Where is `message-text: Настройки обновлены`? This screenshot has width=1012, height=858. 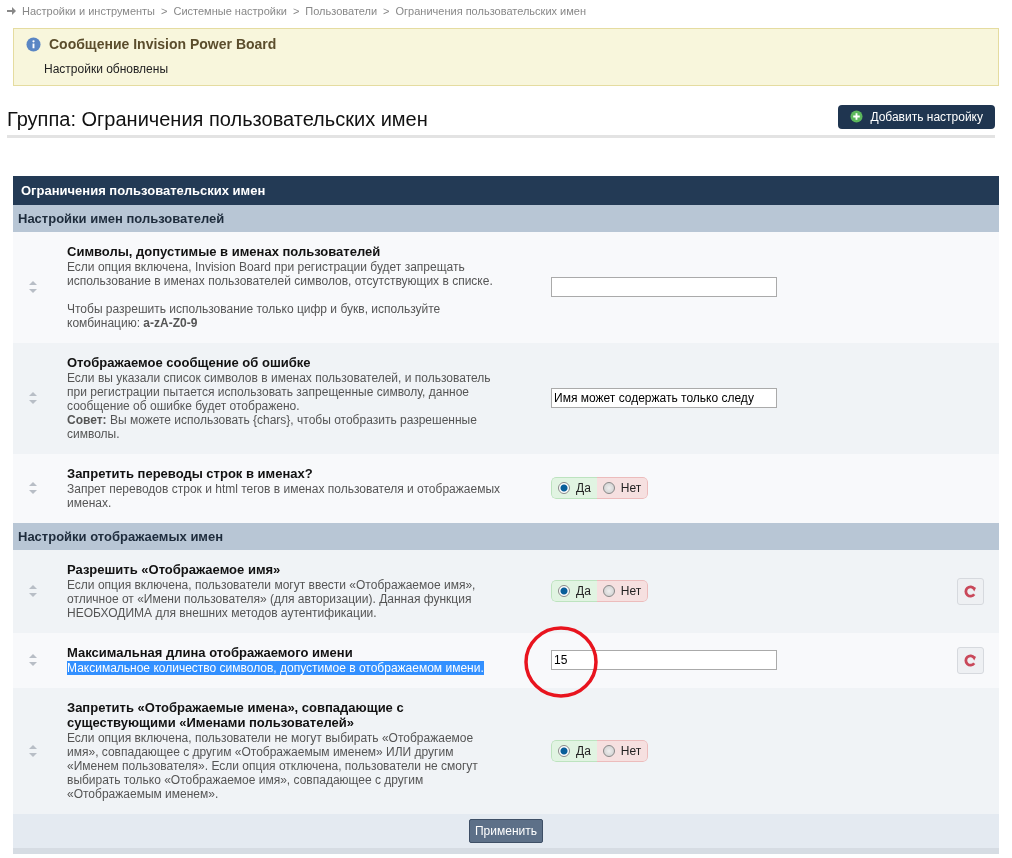 message-text: Настройки обновлены is located at coordinates (107, 69).